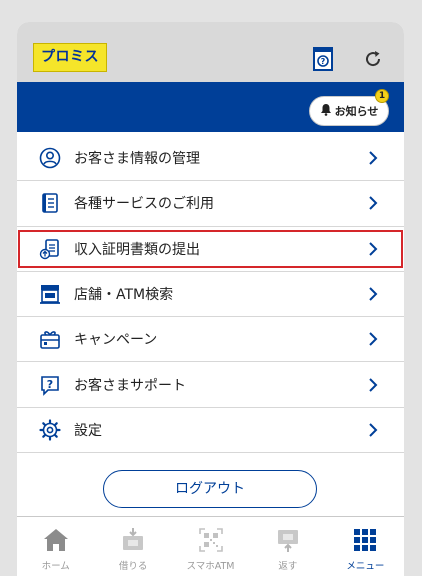 The height and width of the screenshot is (576, 422). I want to click on tab-home: ホーム, so click(55, 546).